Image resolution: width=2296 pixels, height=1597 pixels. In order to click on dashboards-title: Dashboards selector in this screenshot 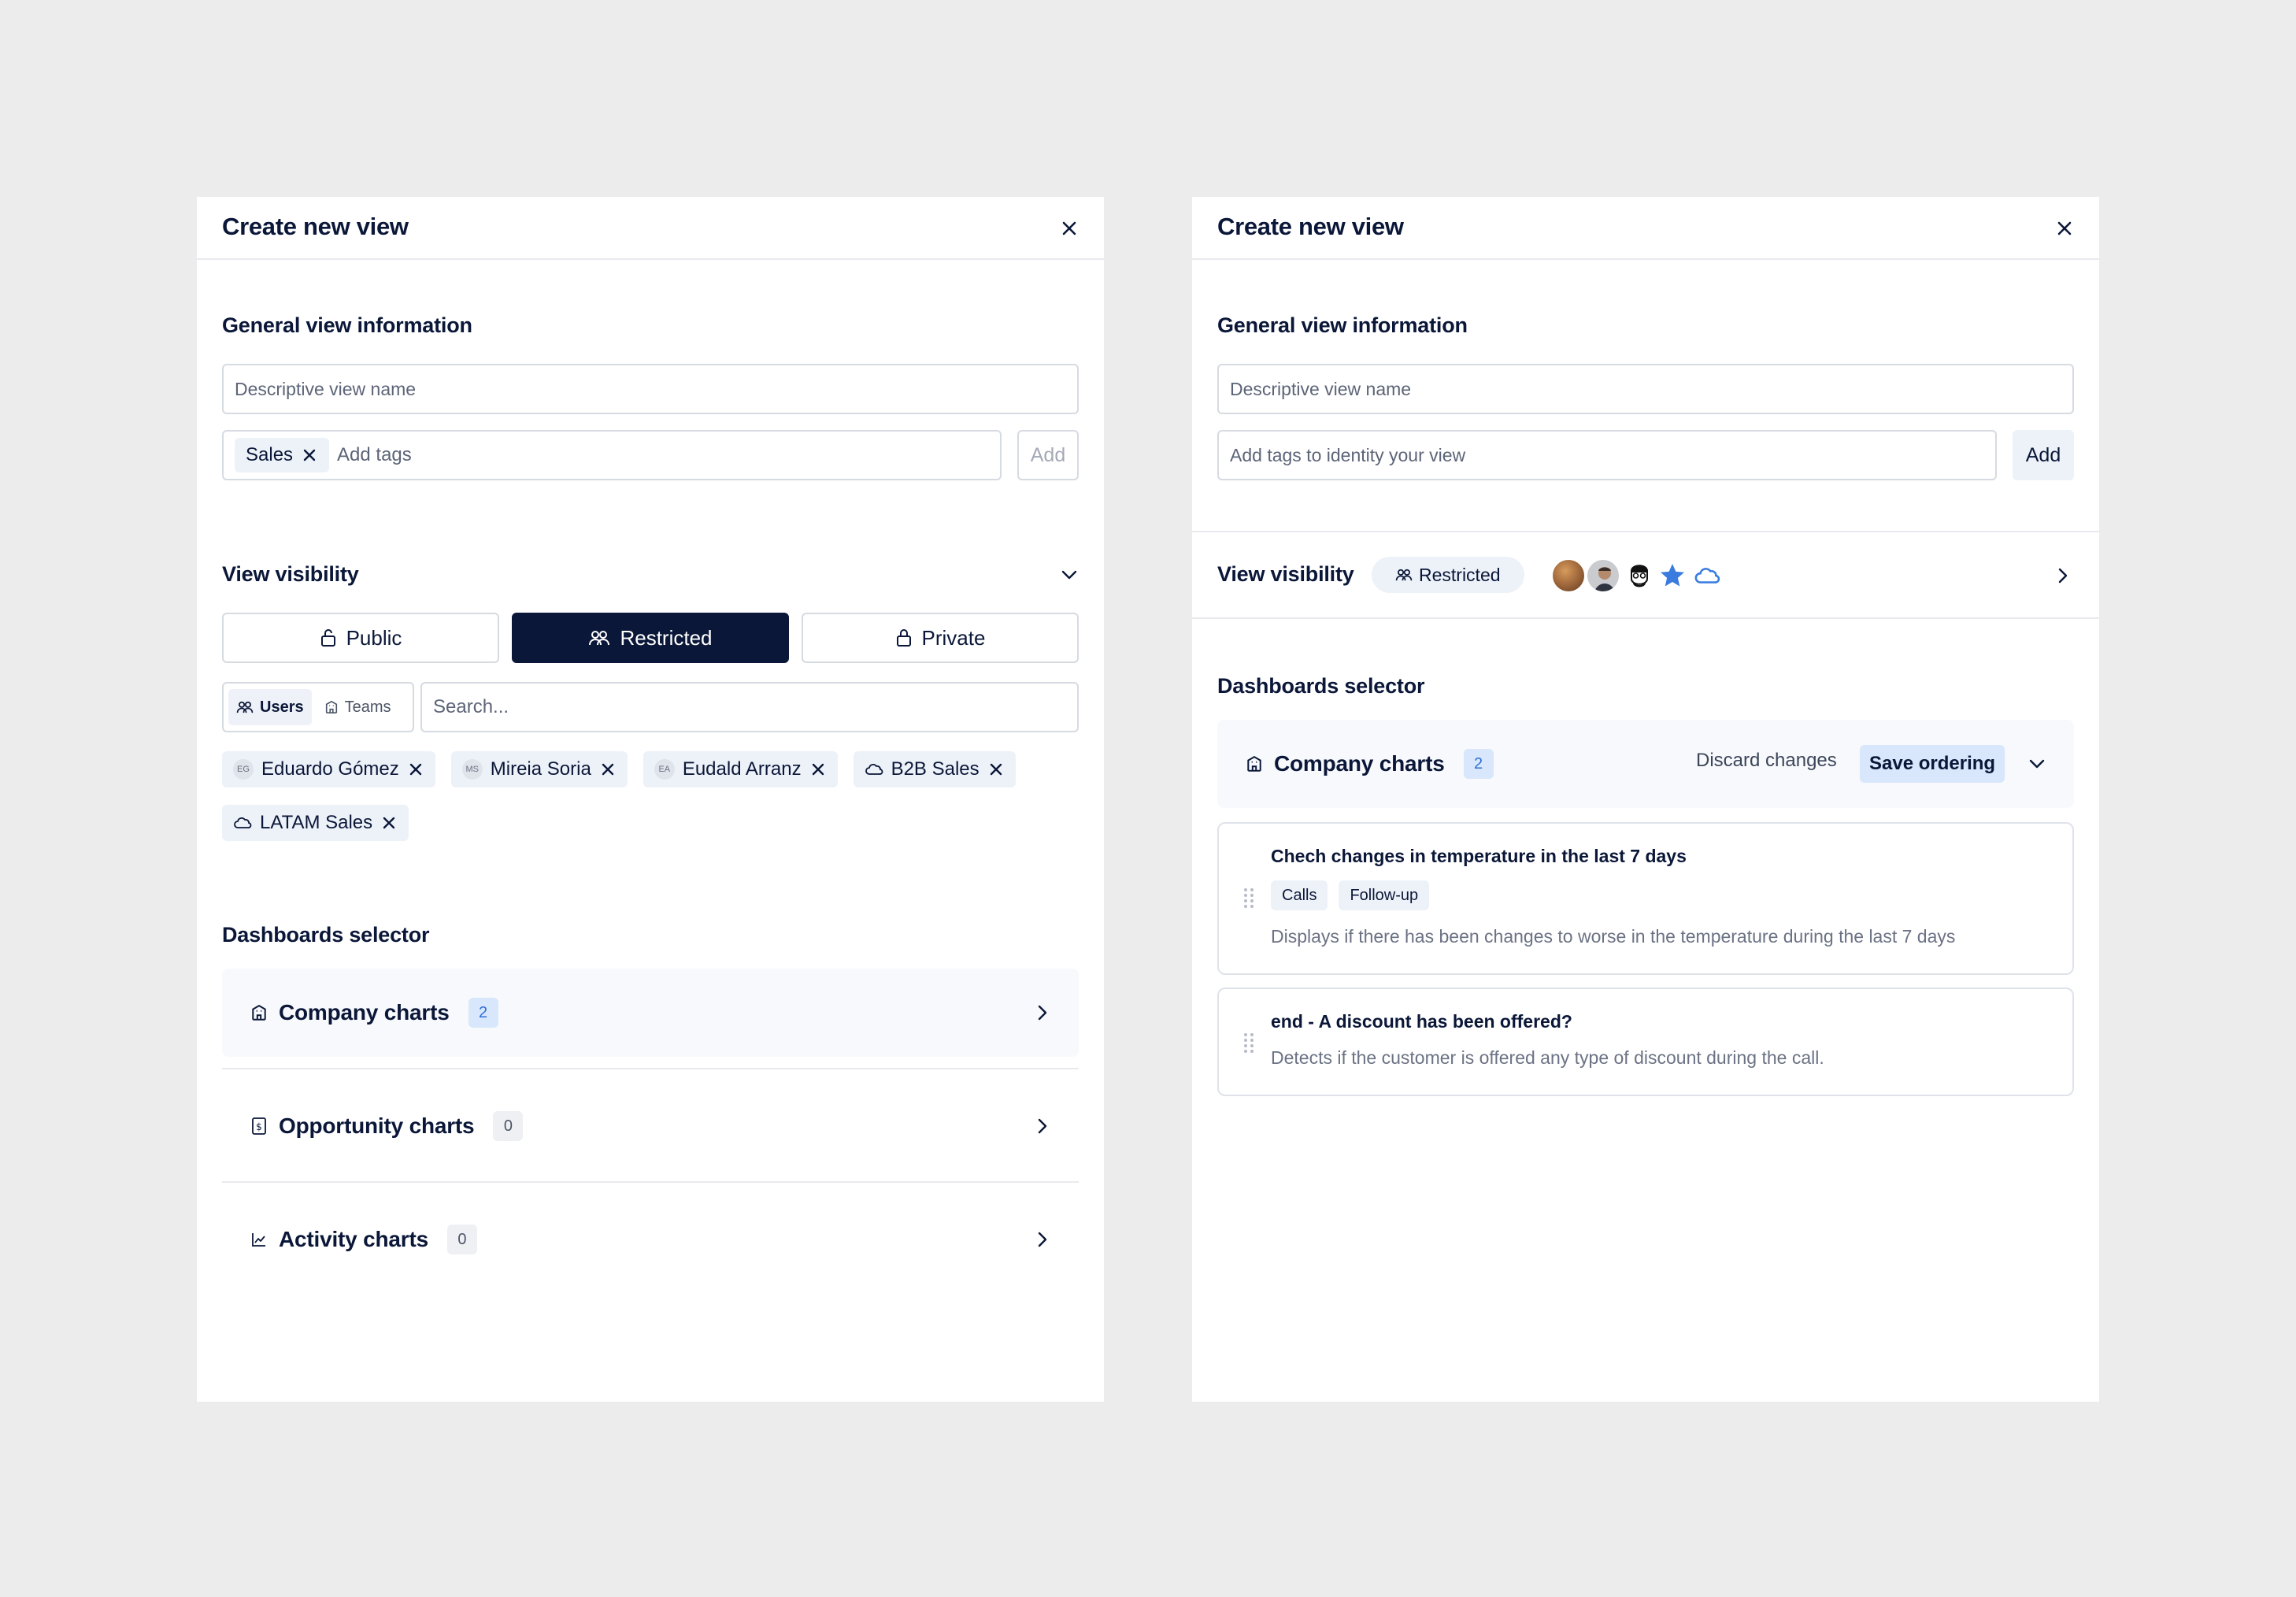, I will do `click(1321, 686)`.